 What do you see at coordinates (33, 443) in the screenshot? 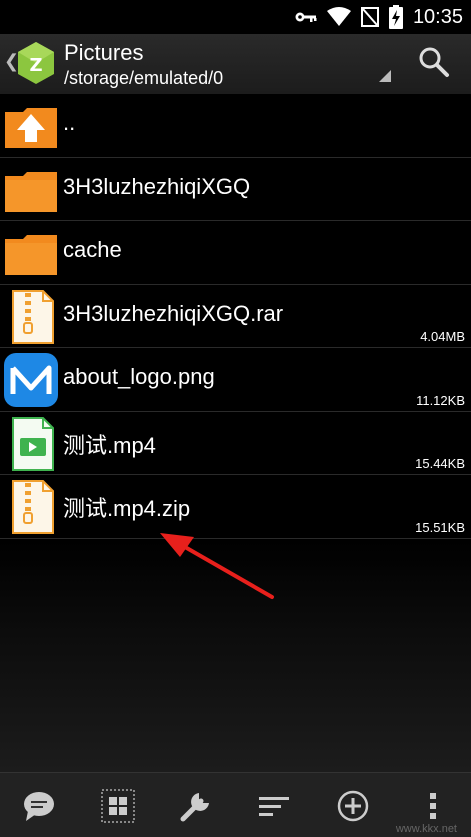
I see `video-icon` at bounding box center [33, 443].